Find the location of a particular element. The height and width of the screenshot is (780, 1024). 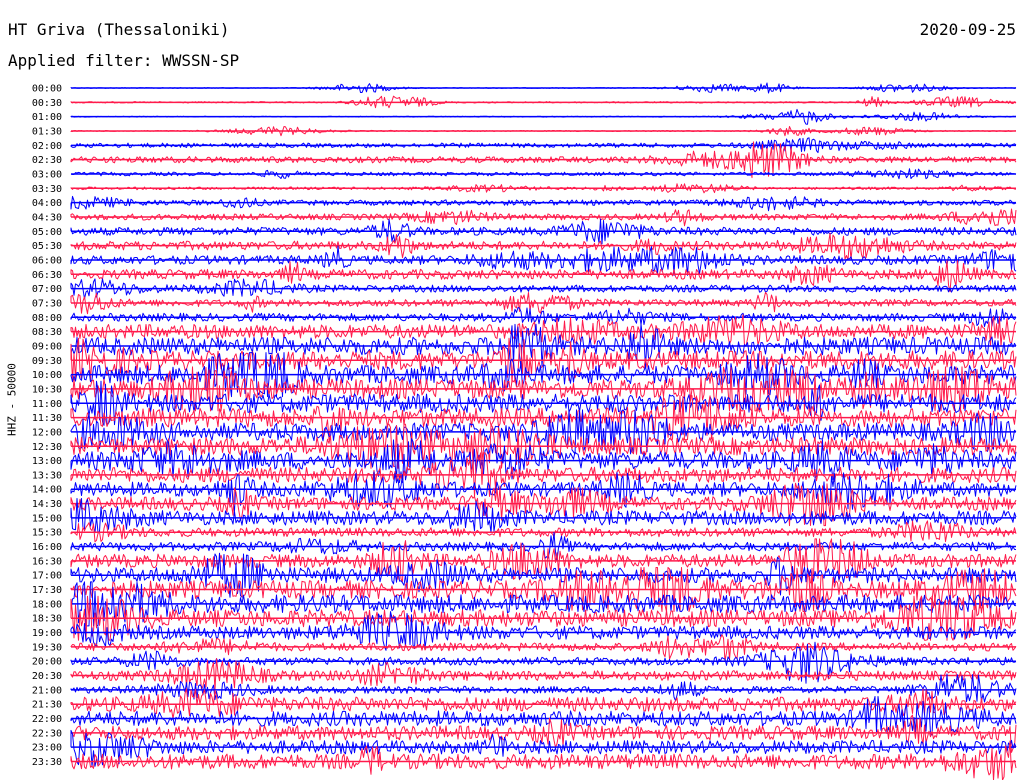

time-label: 13:30 is located at coordinates (47, 475).